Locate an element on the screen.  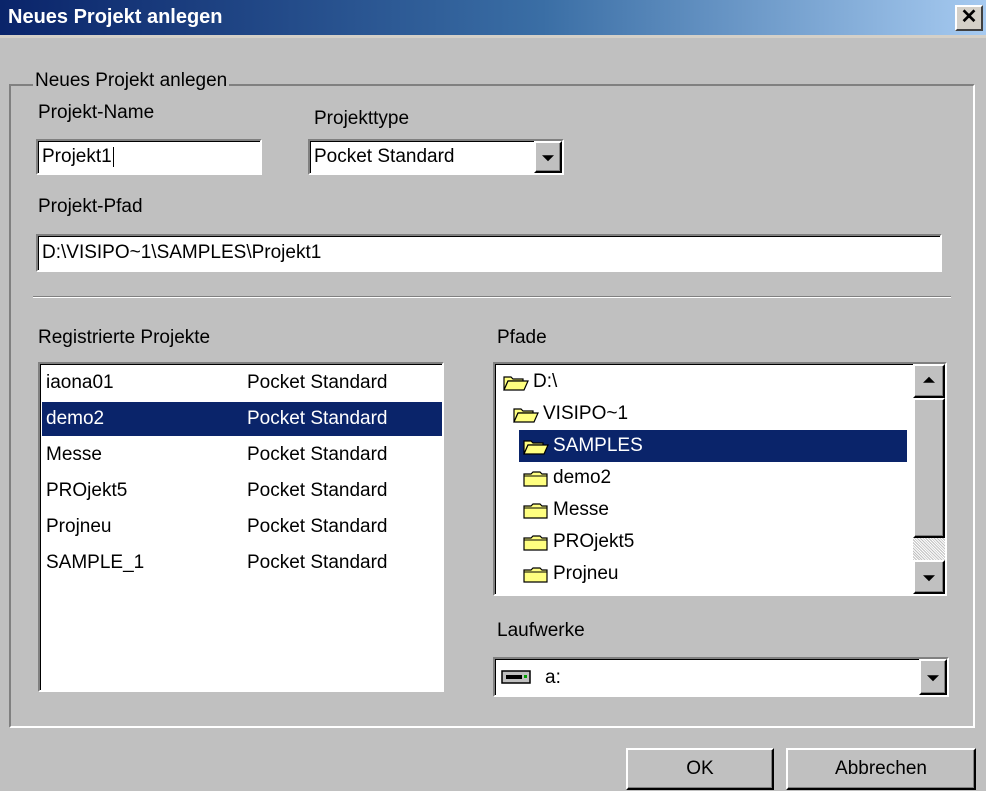
project-type-value: Pocket Standard is located at coordinates (384, 156).